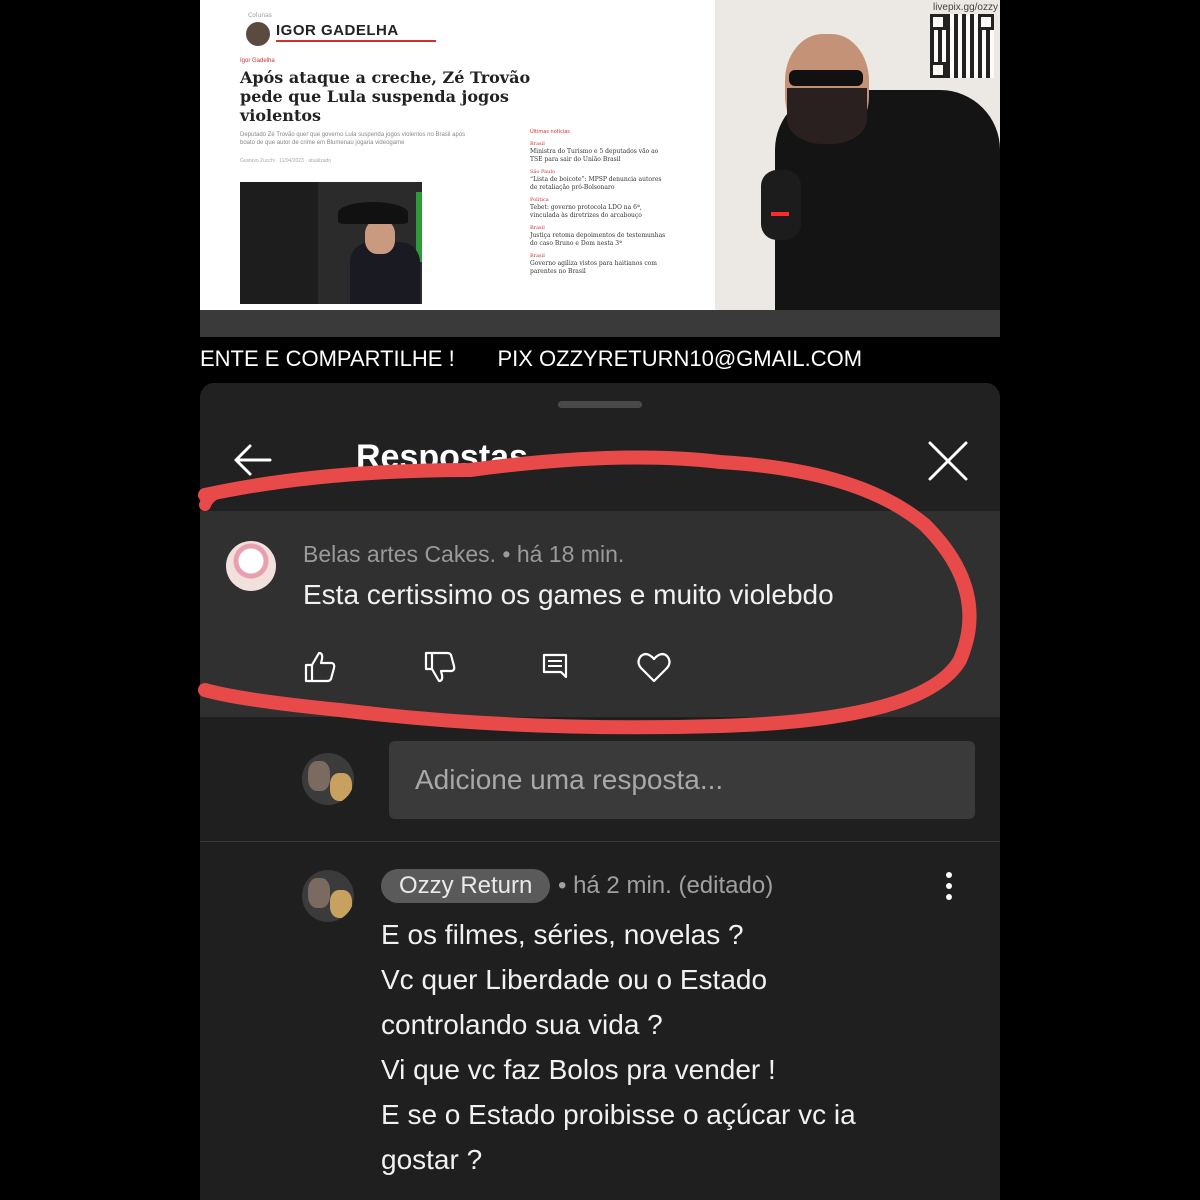 The width and height of the screenshot is (1200, 1200). I want to click on cowboy-hat-shape, so click(373, 213).